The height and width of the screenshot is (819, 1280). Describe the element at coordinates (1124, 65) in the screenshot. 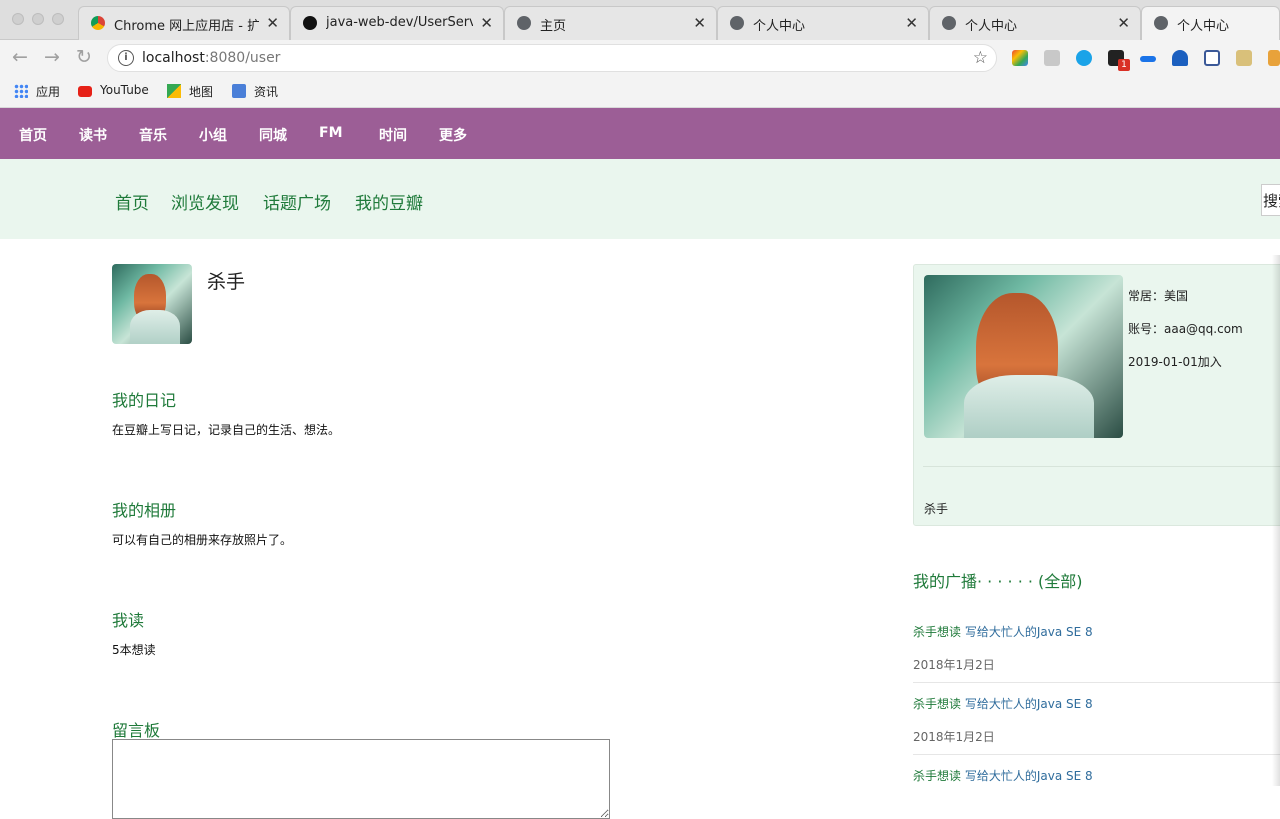

I see `extension-badge: 1` at that location.